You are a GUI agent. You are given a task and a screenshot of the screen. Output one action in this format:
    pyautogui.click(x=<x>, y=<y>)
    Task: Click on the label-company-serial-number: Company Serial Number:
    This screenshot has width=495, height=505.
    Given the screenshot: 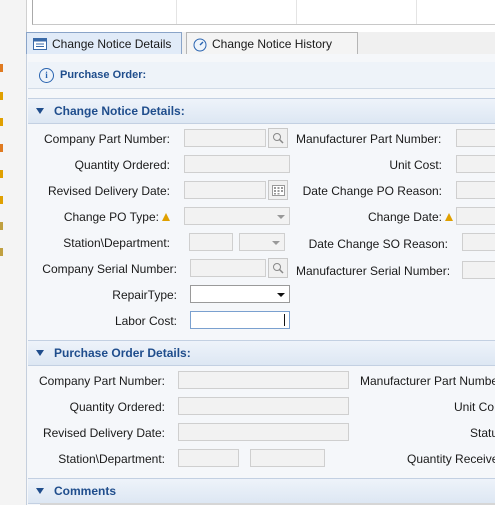 What is the action you would take?
    pyautogui.click(x=109, y=269)
    